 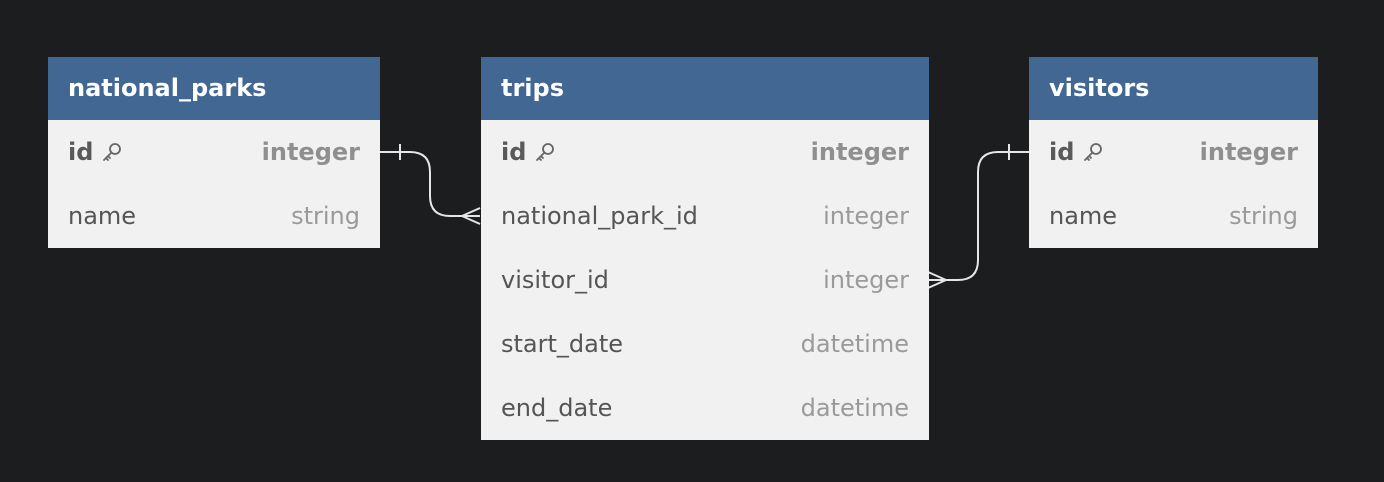 I want to click on column-row-visitor-id: visitor_id integer, so click(x=705, y=280).